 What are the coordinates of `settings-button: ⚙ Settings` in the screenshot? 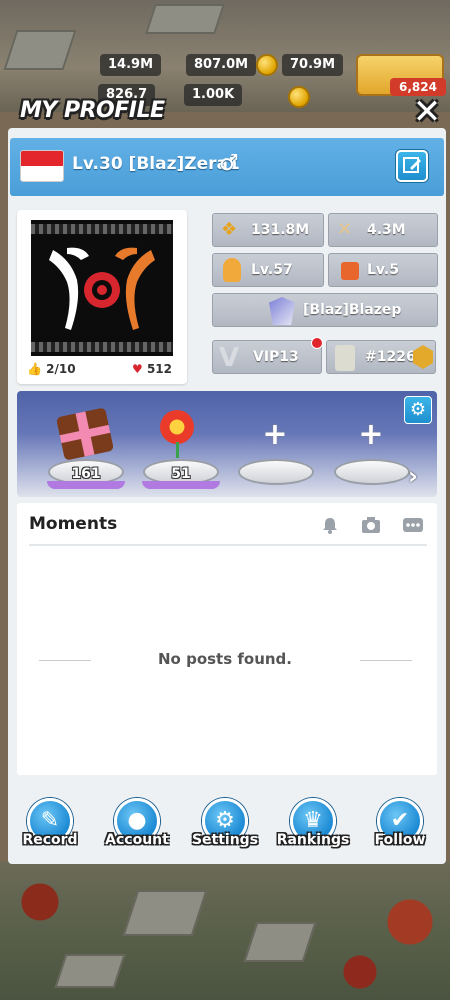 It's located at (225, 828).